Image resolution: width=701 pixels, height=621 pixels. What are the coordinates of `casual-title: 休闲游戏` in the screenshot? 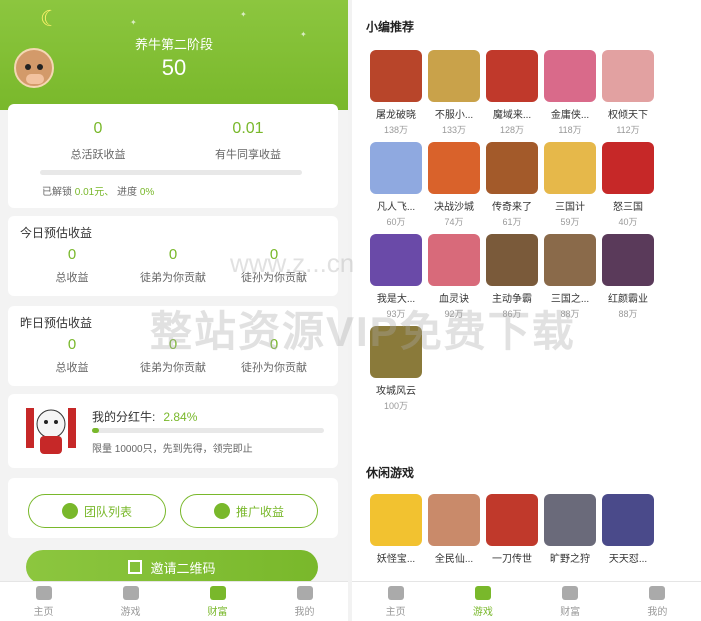 It's located at (390, 473).